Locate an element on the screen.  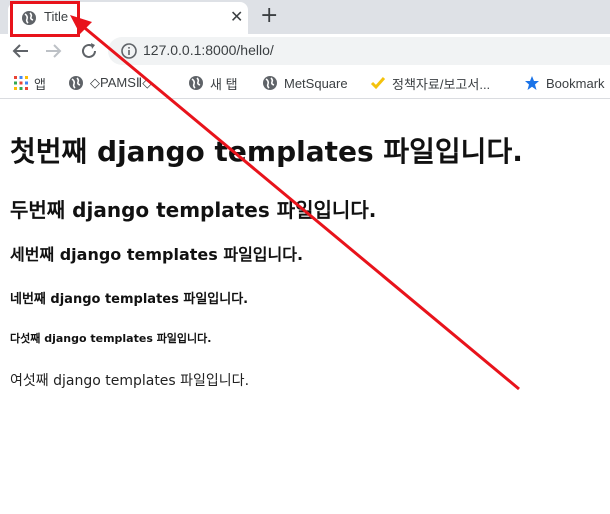
heading-1: 첫번째 django templates 파일입니다. is located at coordinates (266, 151).